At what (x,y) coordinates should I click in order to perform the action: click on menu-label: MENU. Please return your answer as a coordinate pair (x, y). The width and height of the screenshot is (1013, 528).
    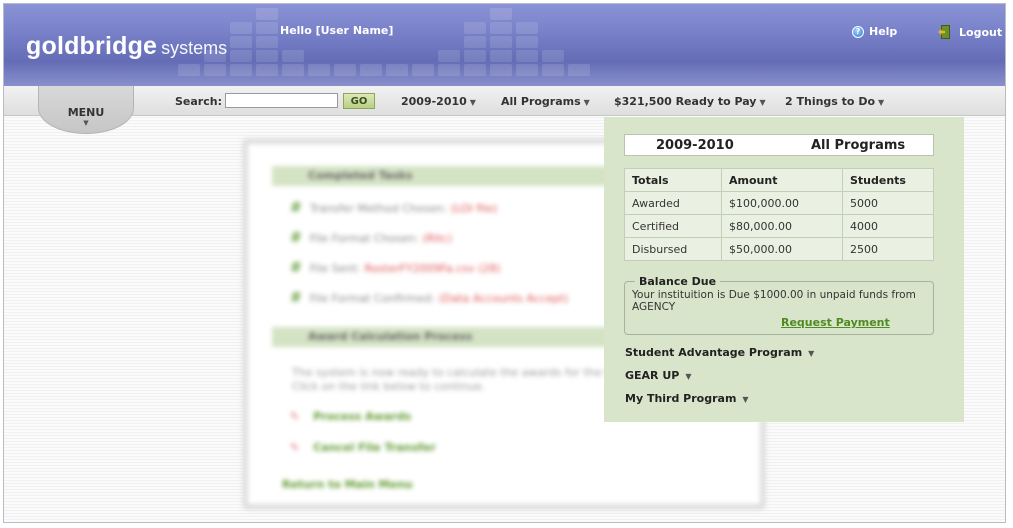
    Looking at the image, I should click on (86, 112).